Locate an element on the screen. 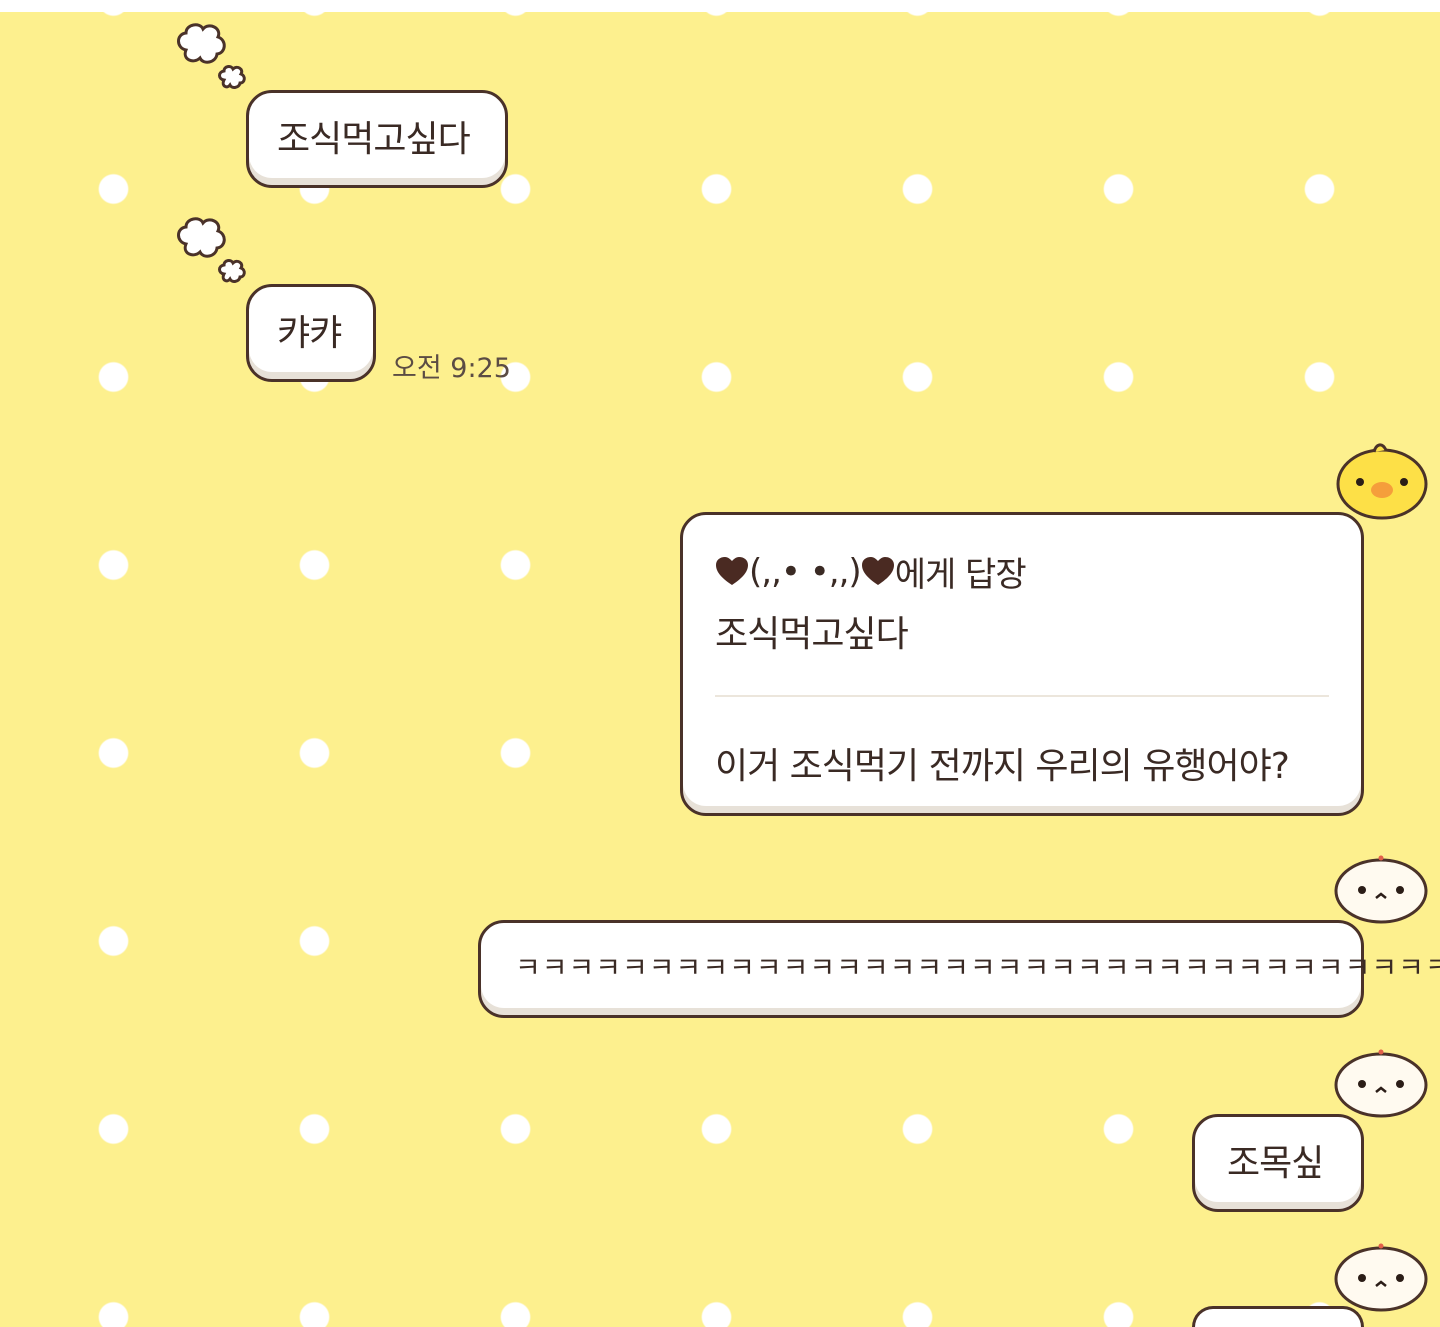  reply-label: 에게 답장 is located at coordinates (960, 575).